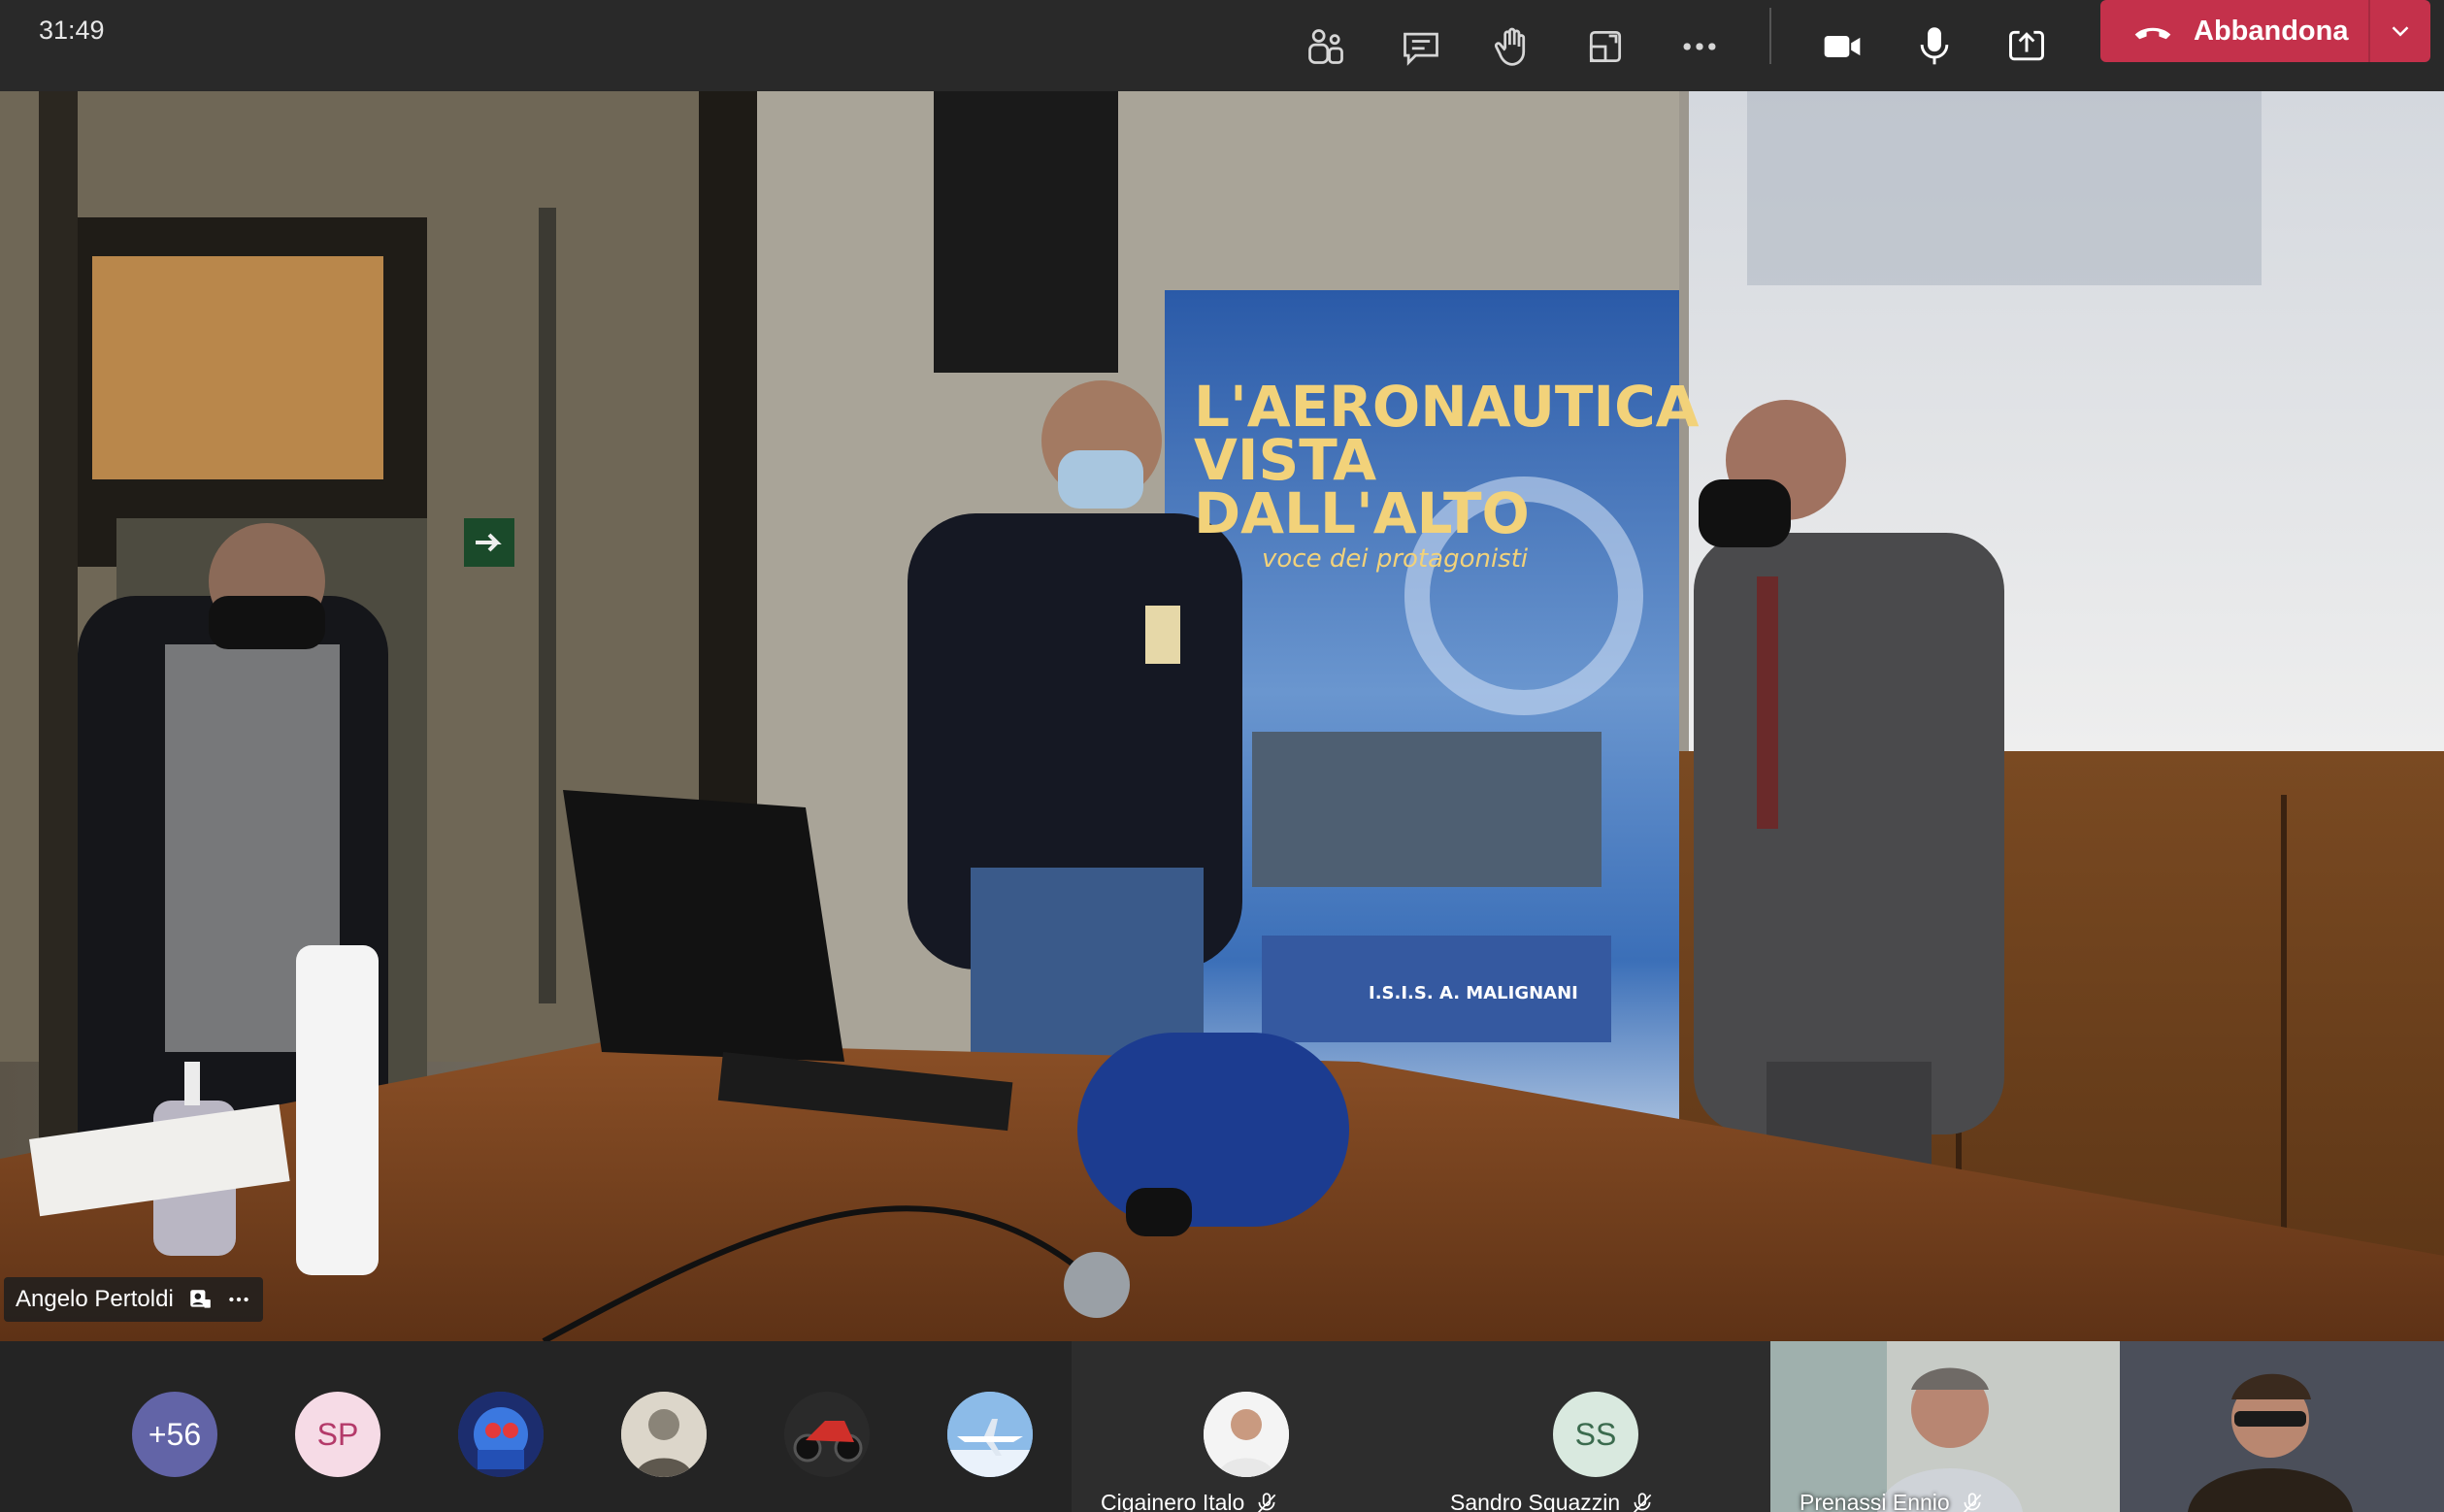 This screenshot has height=1512, width=2444. Describe the element at coordinates (1173, 1501) in the screenshot. I see `participant-name: Cigainero Italo` at that location.